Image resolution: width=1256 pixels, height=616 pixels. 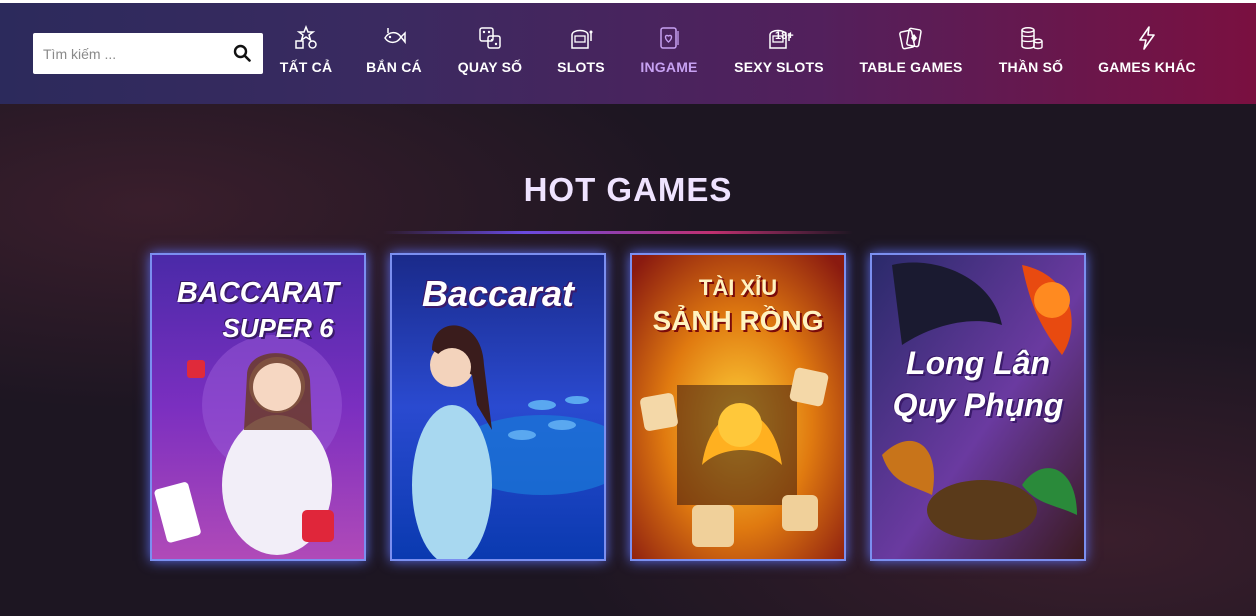 I want to click on nav-item-label: TABLE GAMES, so click(x=911, y=67).